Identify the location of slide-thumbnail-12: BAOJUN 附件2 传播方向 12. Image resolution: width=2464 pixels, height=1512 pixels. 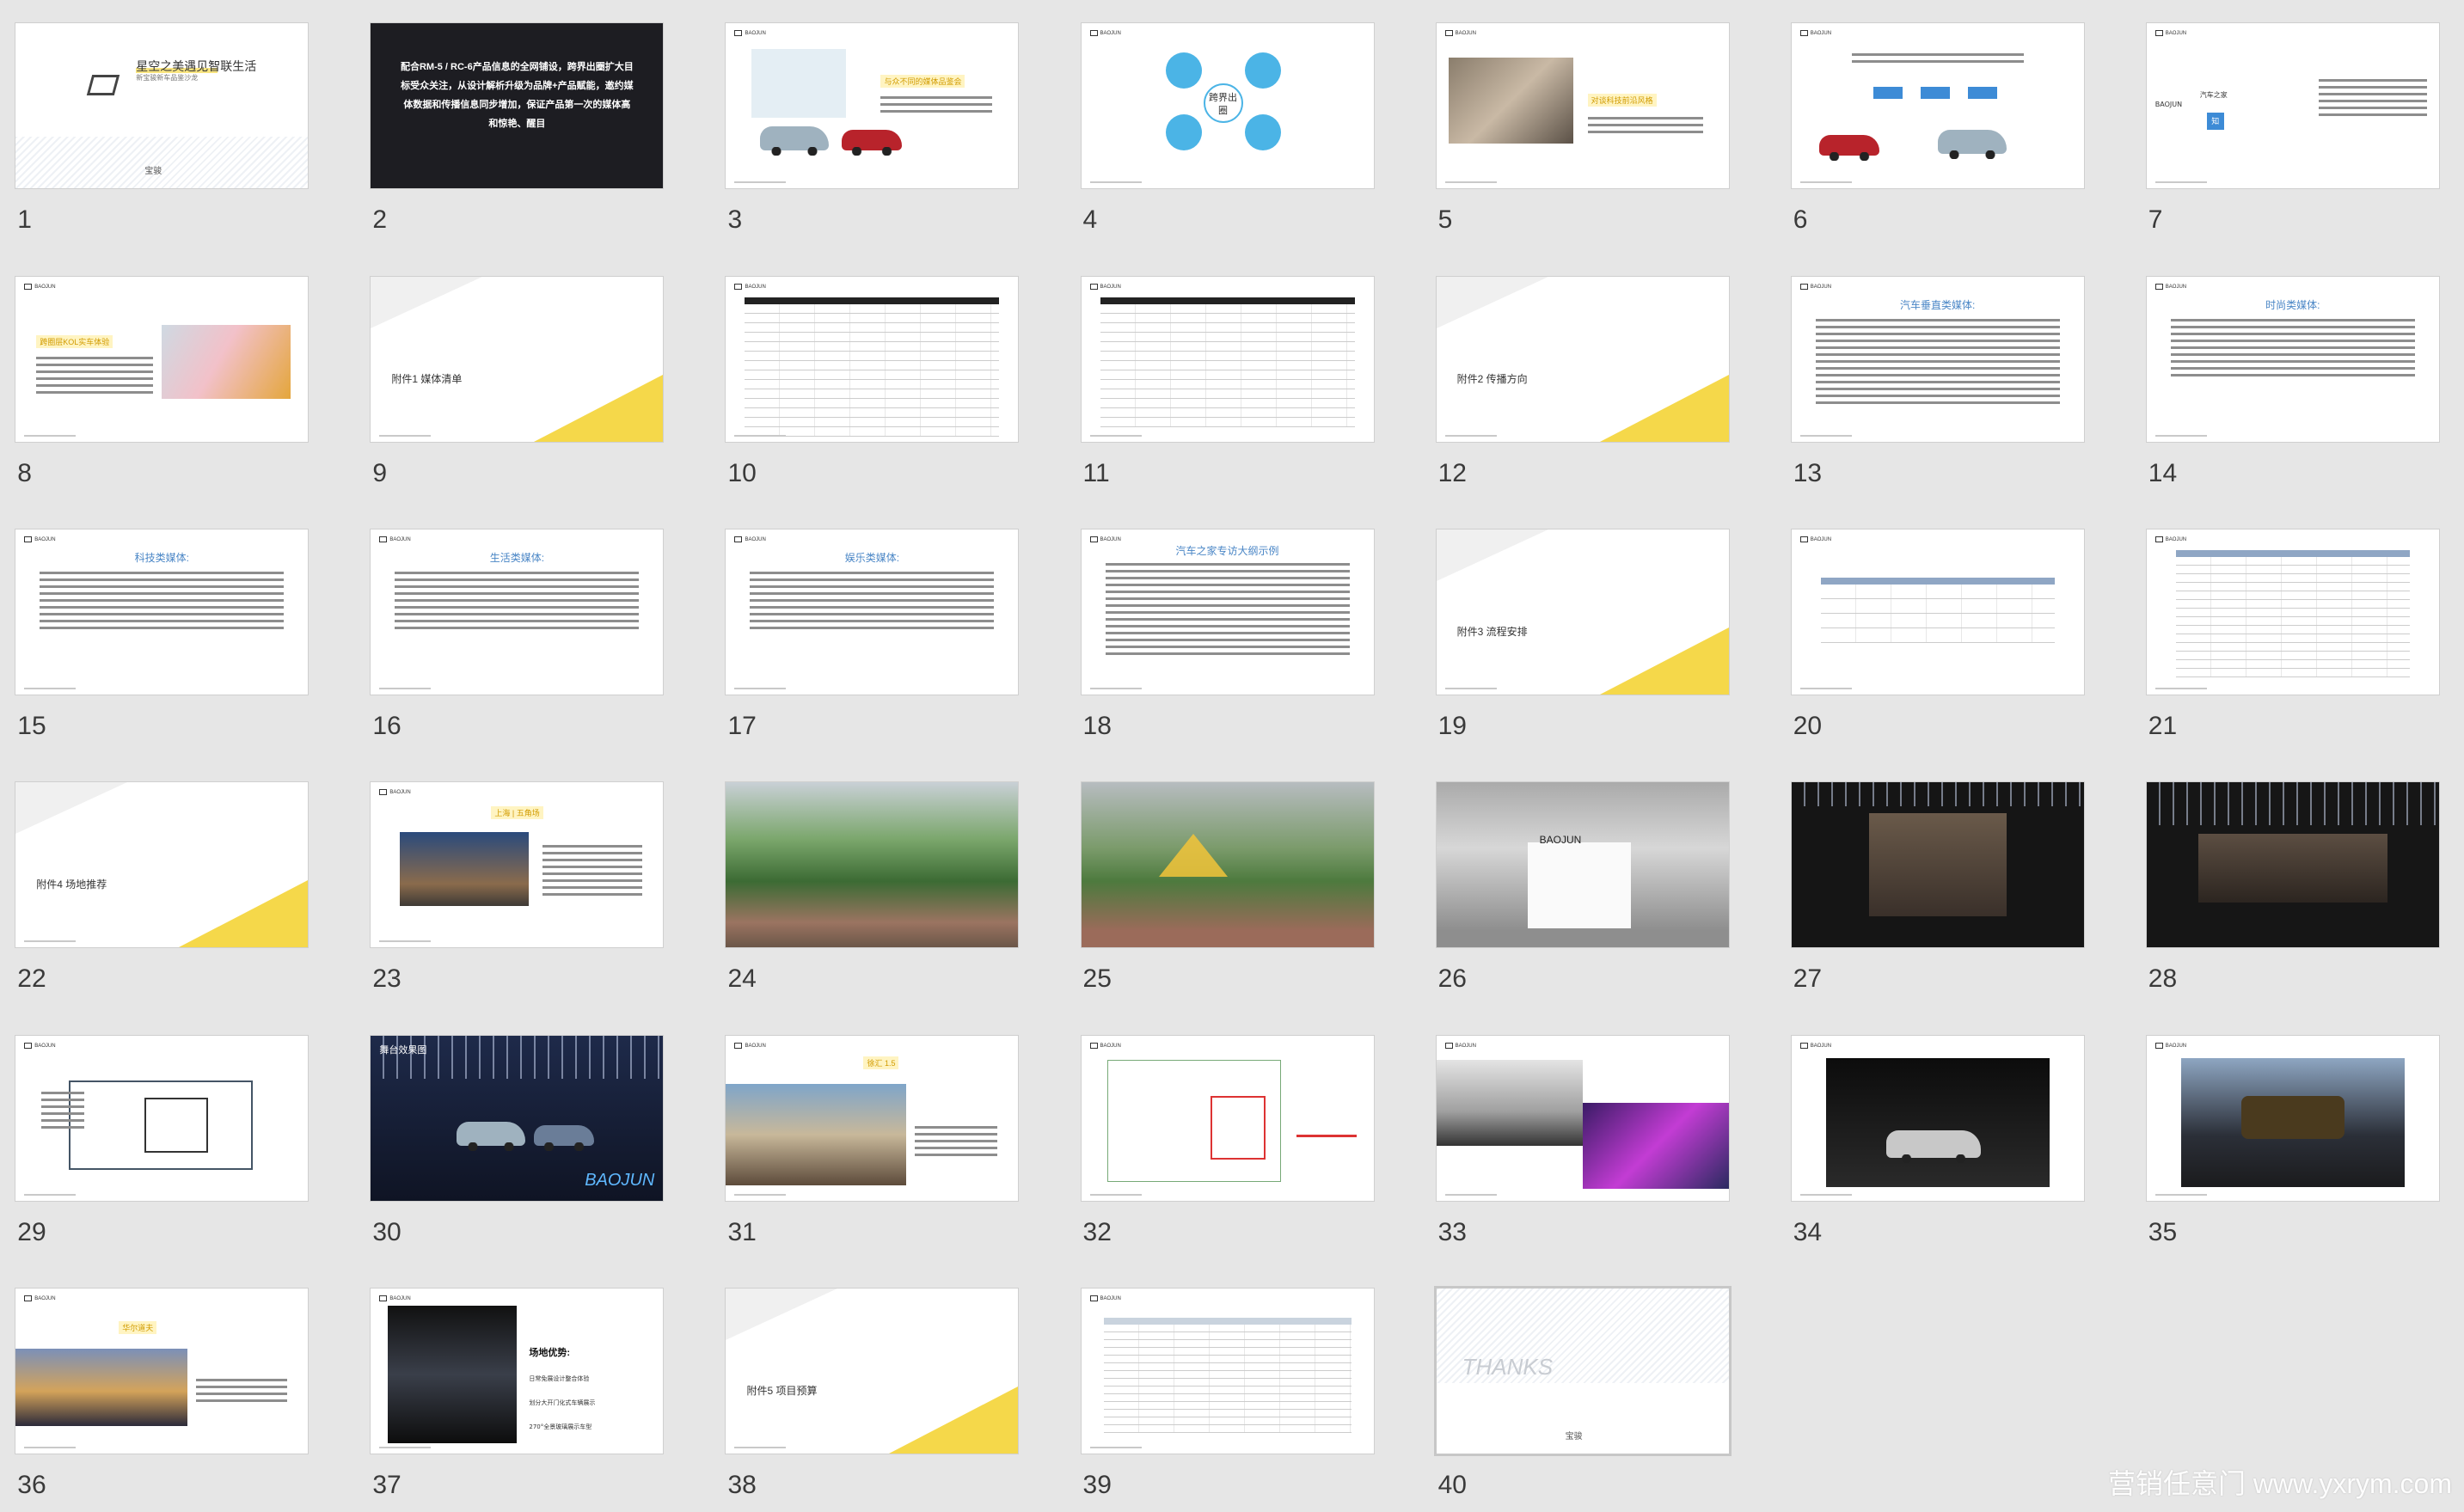
(1582, 388).